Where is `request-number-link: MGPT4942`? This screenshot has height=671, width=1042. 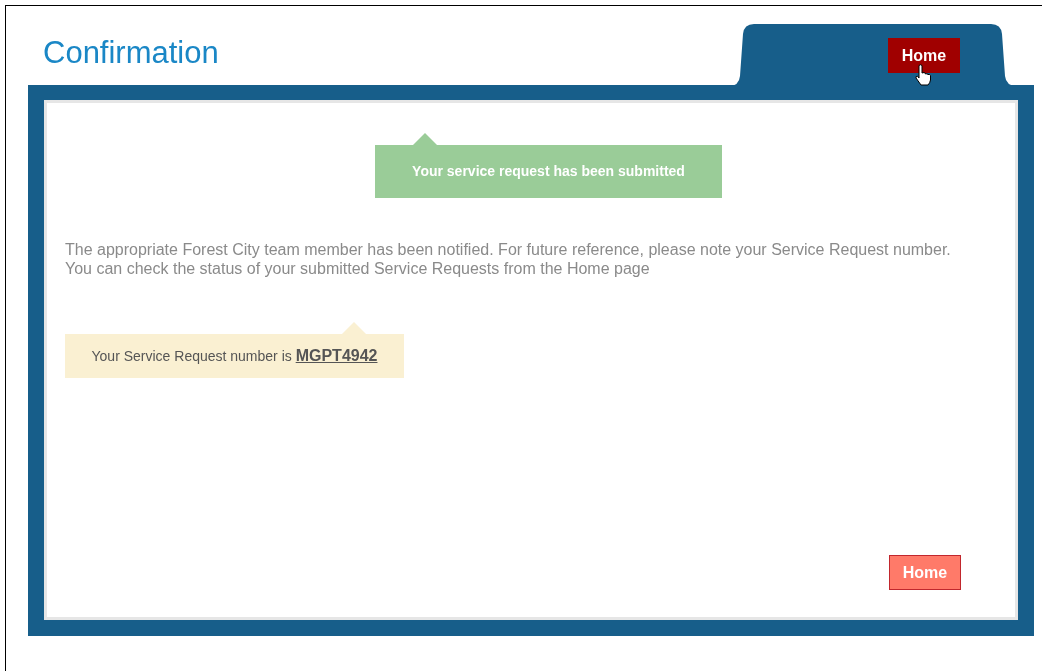
request-number-link: MGPT4942 is located at coordinates (336, 356).